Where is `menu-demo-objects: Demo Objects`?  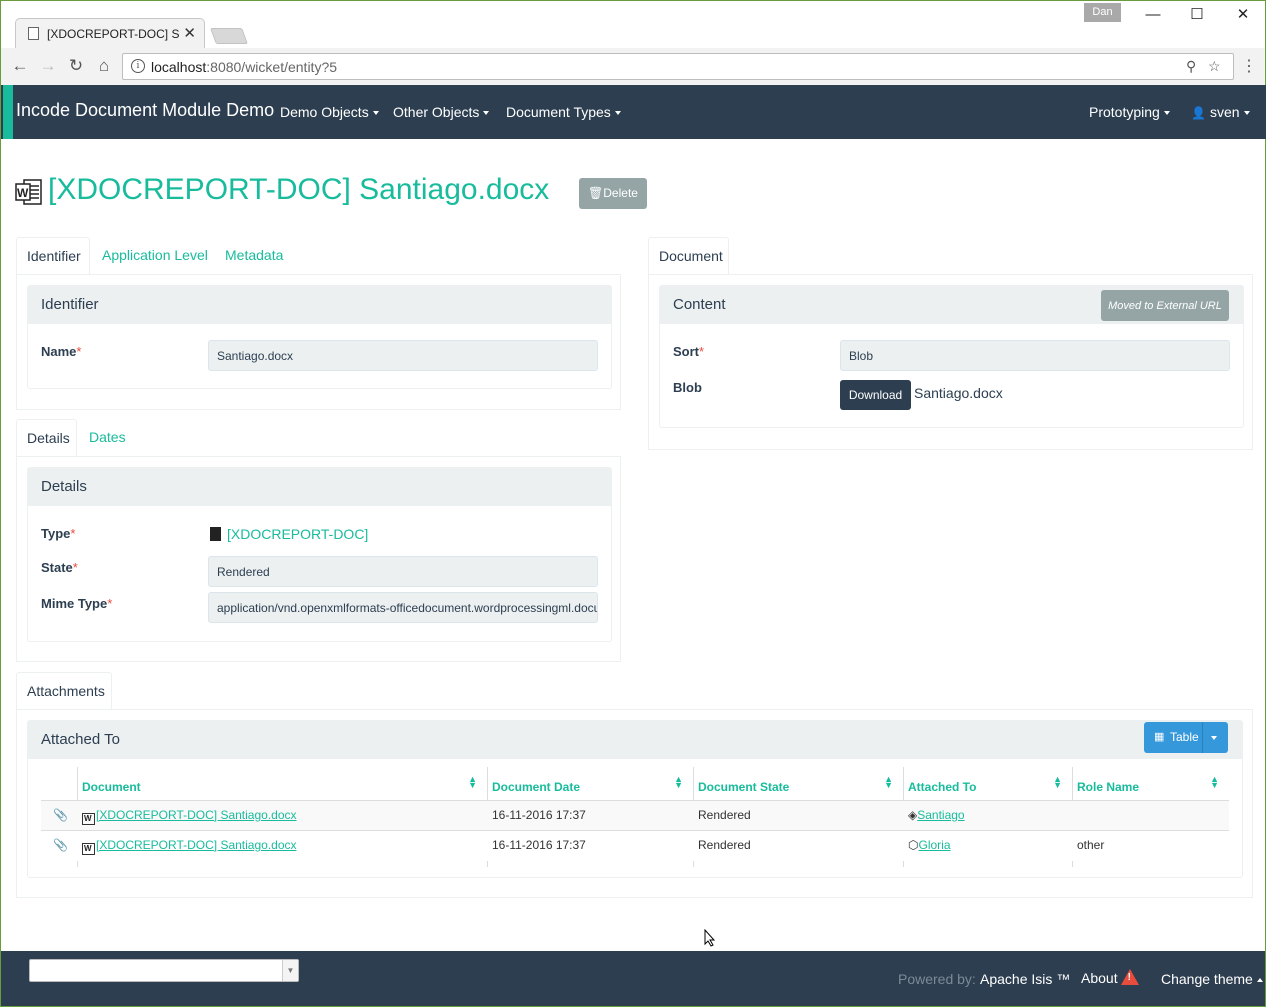 menu-demo-objects: Demo Objects is located at coordinates (329, 112).